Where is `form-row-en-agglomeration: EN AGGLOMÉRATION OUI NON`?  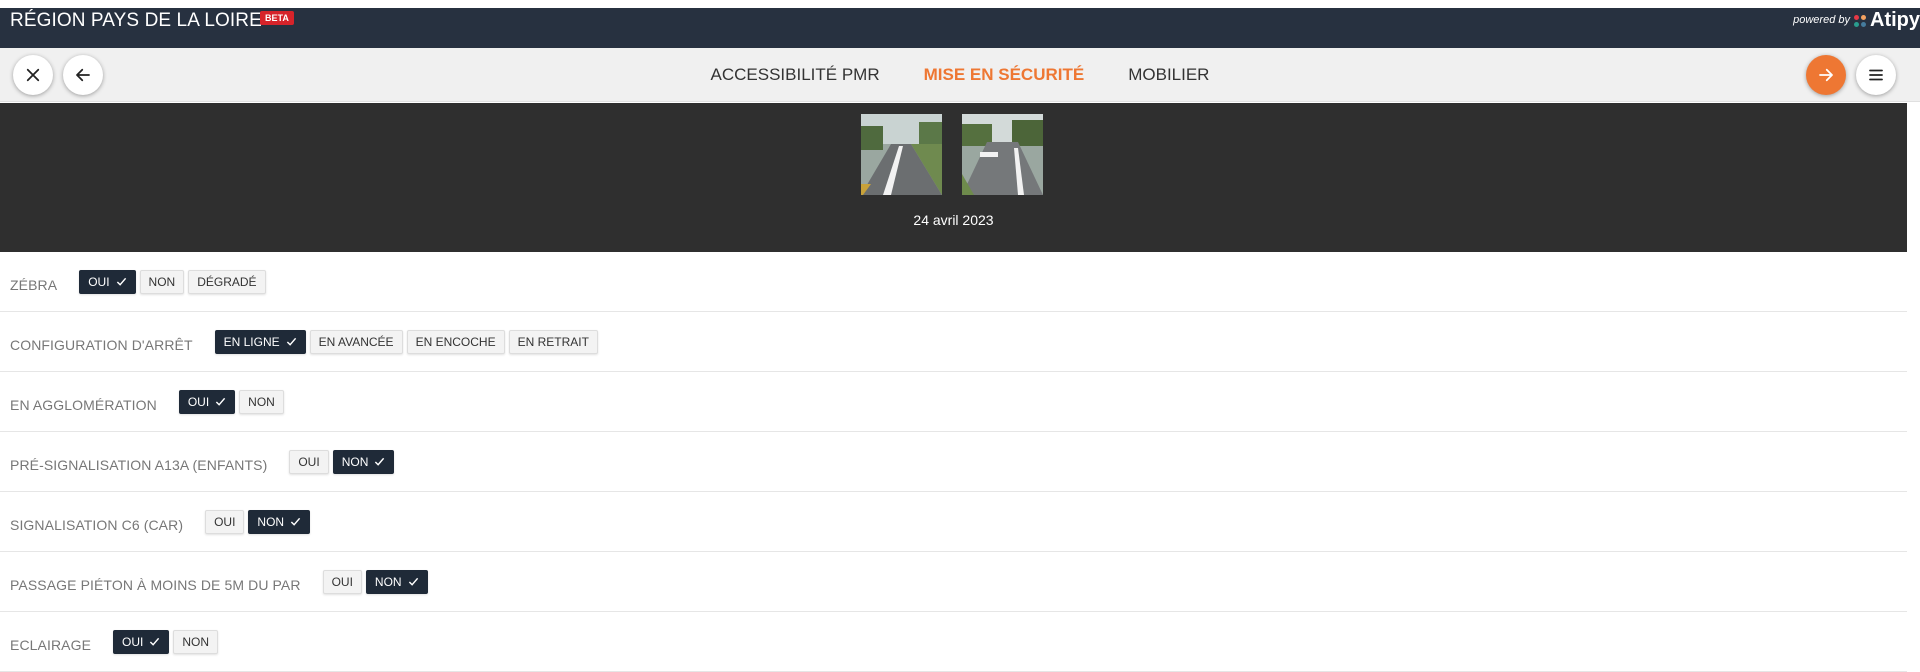
form-row-en-agglomeration: EN AGGLOMÉRATION OUI NON is located at coordinates (953, 402).